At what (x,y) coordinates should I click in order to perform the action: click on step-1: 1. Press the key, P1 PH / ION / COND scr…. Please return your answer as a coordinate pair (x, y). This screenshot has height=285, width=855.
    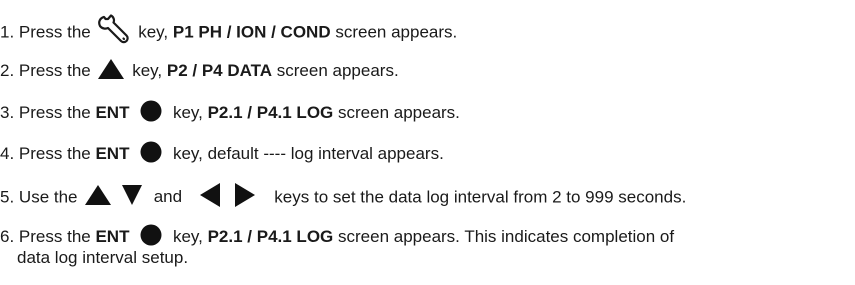
    Looking at the image, I should click on (229, 31).